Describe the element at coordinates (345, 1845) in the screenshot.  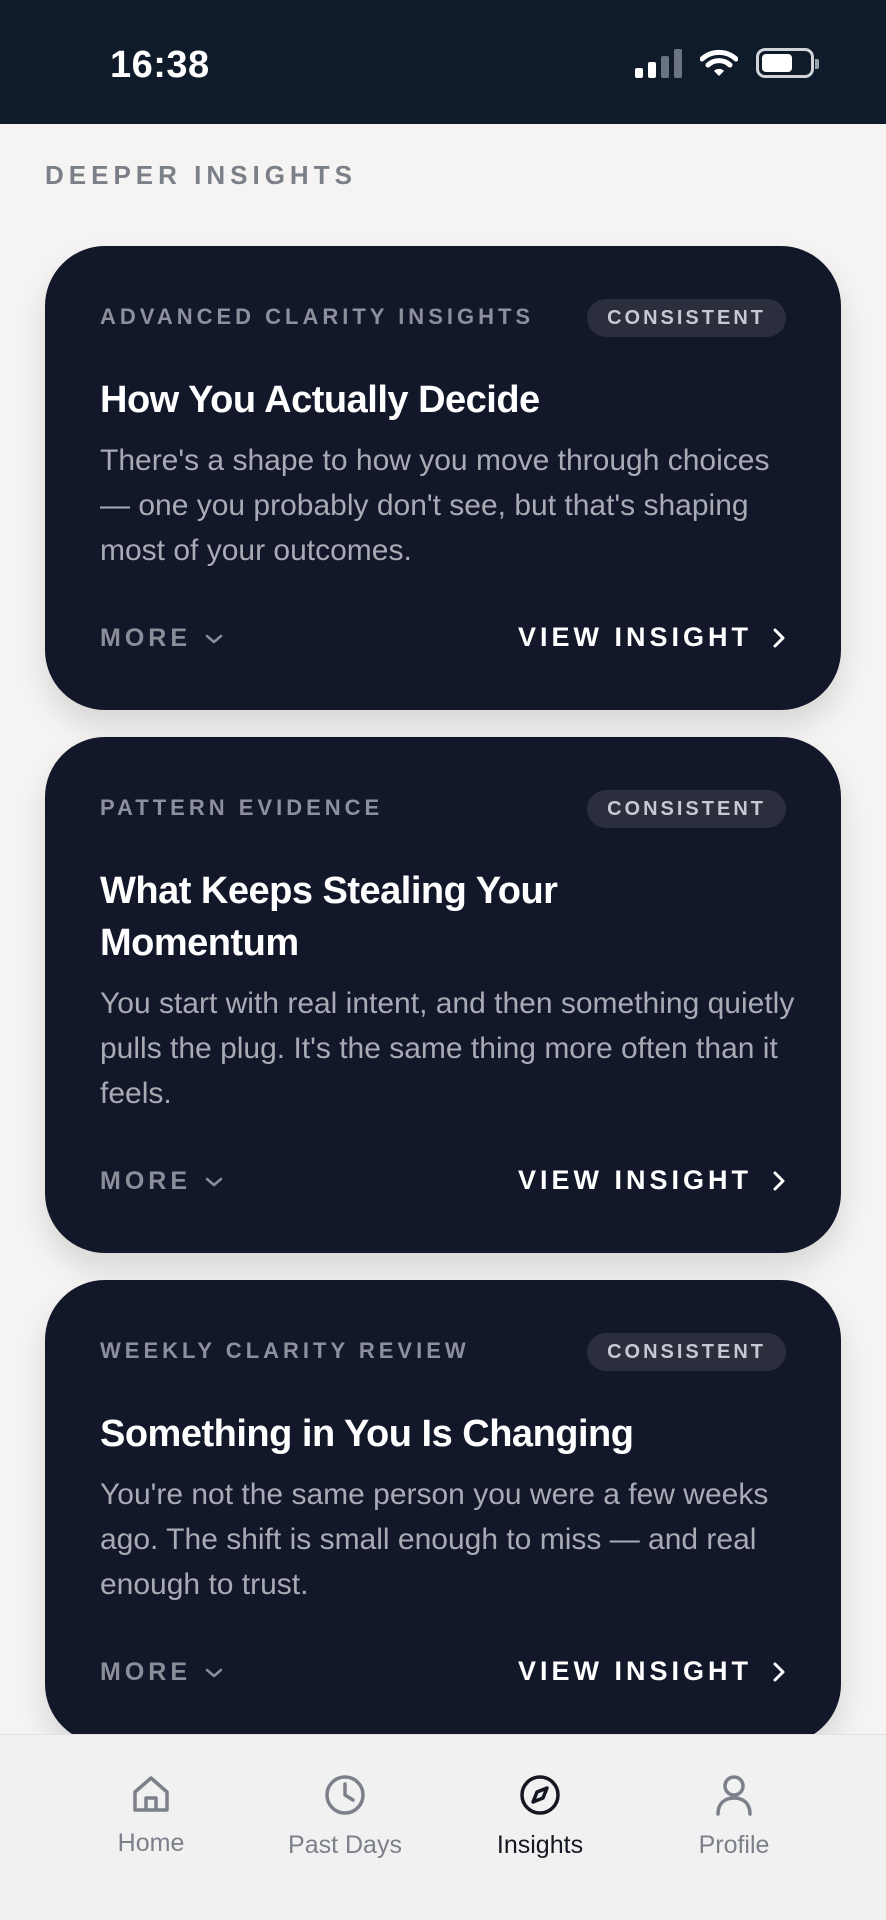
I see `tab-label: Past Days` at that location.